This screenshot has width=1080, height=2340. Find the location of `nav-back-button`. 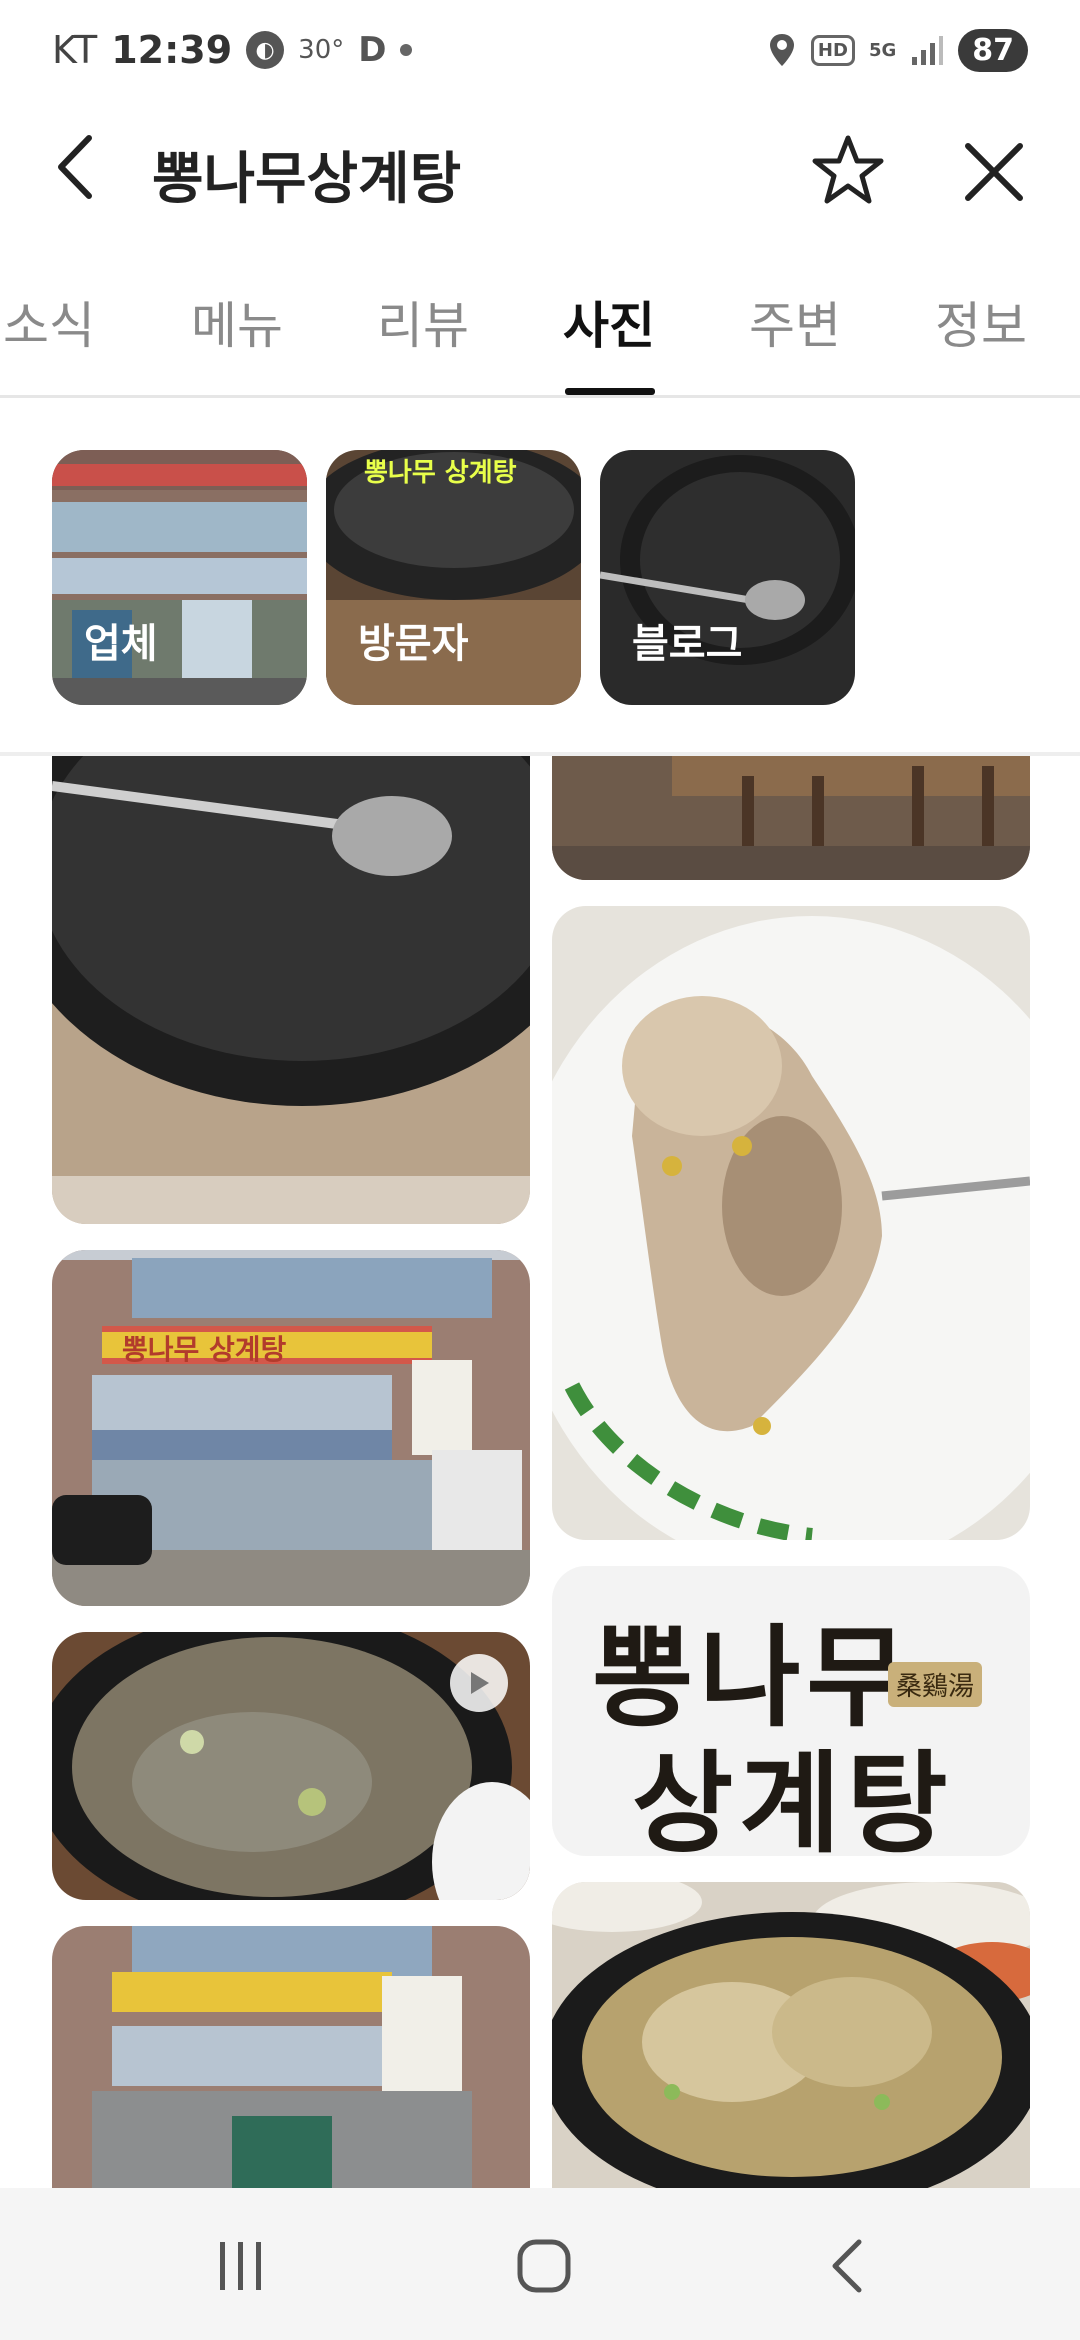

nav-back-button is located at coordinates (847, 2266).